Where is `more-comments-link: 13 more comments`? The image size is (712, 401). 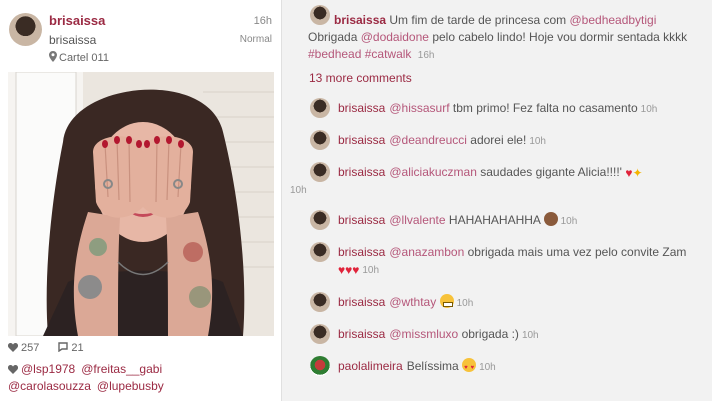 more-comments-link: 13 more comments is located at coordinates (360, 78).